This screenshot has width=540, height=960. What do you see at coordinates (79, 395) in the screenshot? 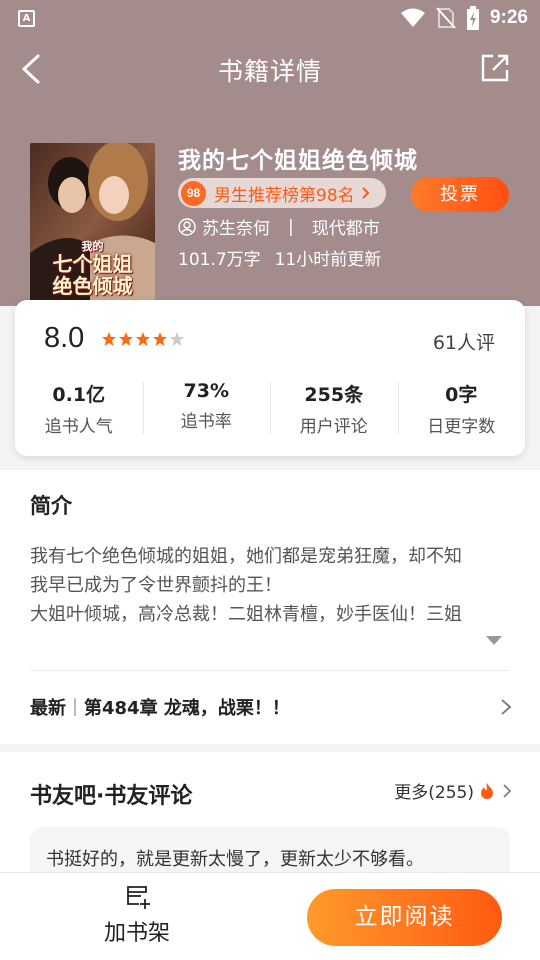
I see `stat-value: 0.1亿` at bounding box center [79, 395].